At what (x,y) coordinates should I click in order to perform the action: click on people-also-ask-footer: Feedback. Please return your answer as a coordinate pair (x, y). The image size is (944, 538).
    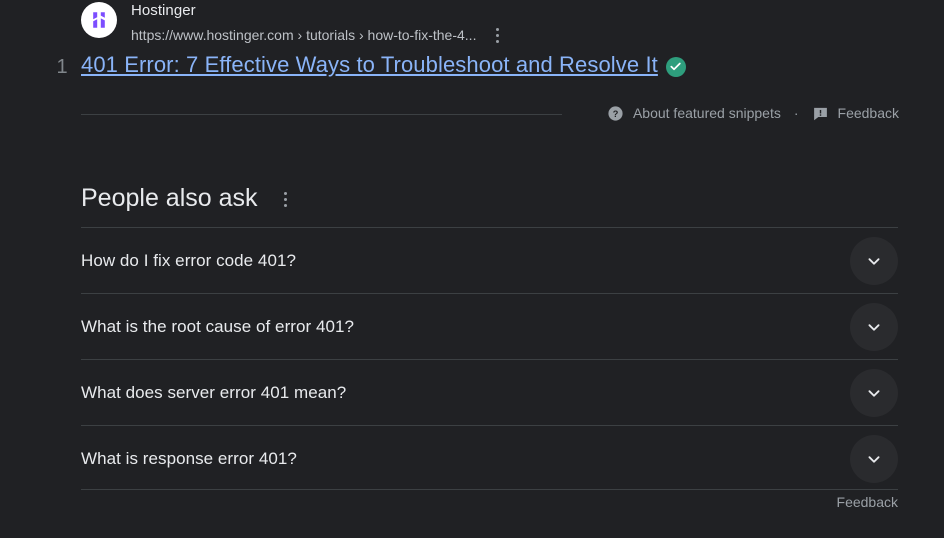
    Looking at the image, I should click on (489, 500).